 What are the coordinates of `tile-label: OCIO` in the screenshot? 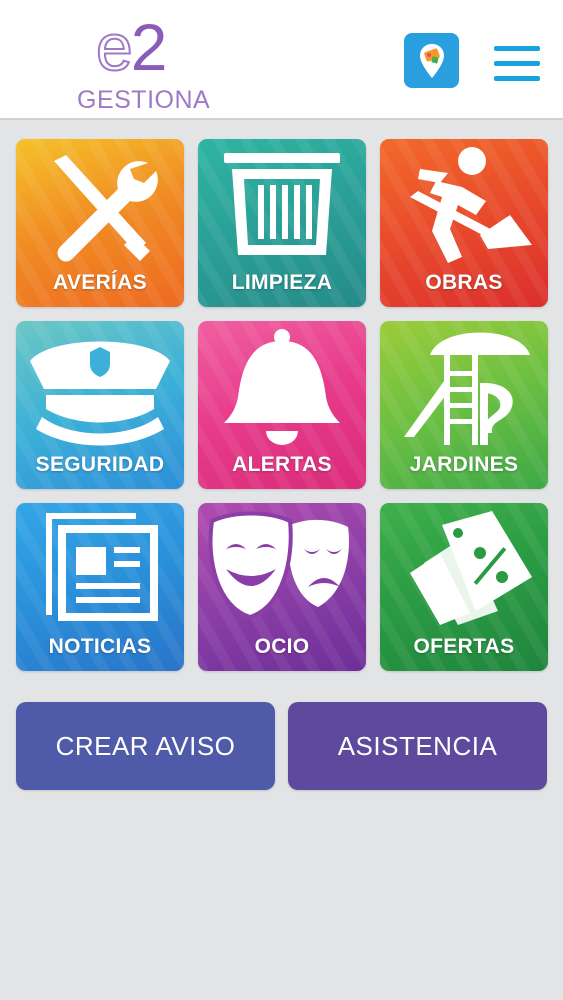 It's located at (282, 646).